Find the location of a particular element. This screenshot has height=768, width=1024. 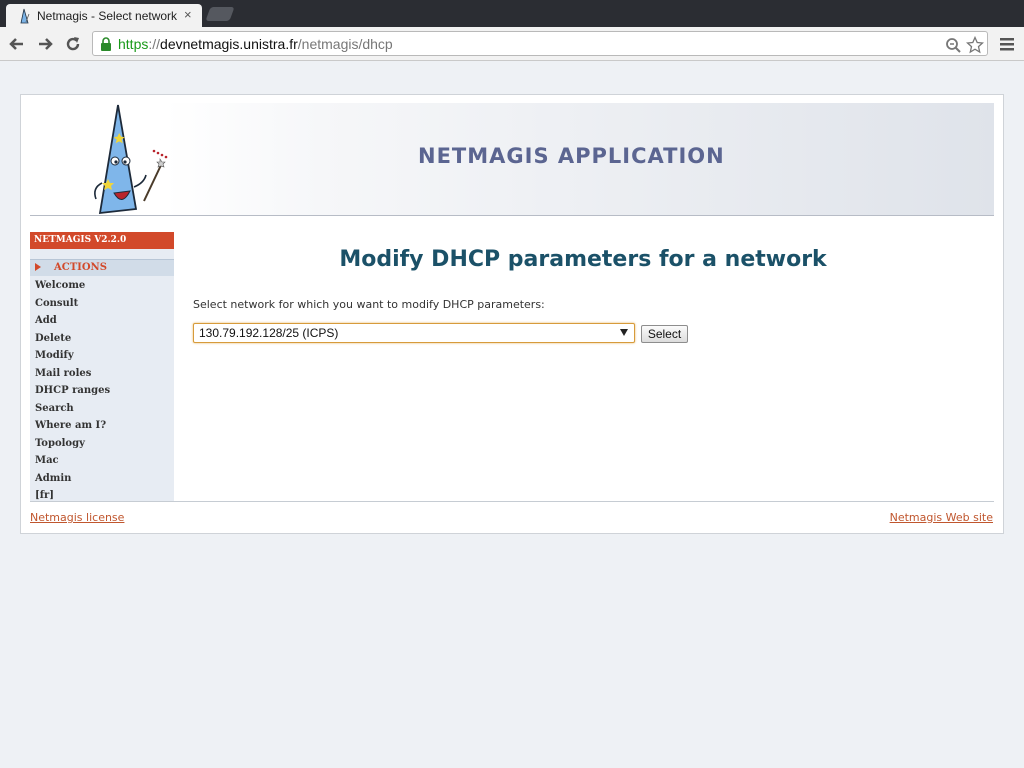

sidebar-item-search: Search is located at coordinates (102, 410).